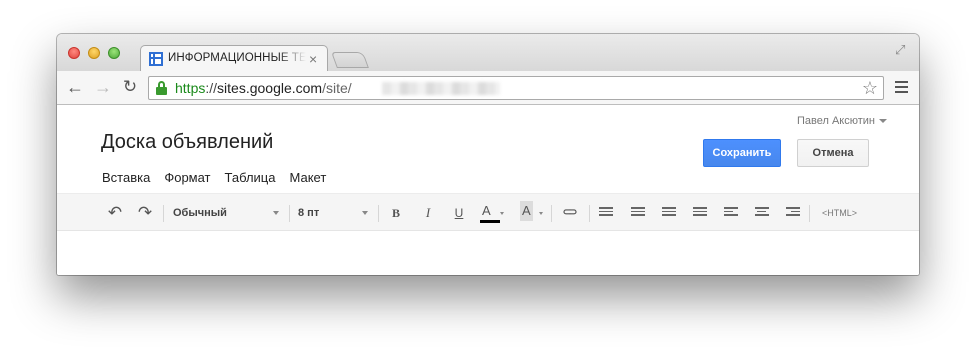 This screenshot has height=354, width=976. What do you see at coordinates (187, 177) in the screenshot?
I see `menu-format: Формат` at bounding box center [187, 177].